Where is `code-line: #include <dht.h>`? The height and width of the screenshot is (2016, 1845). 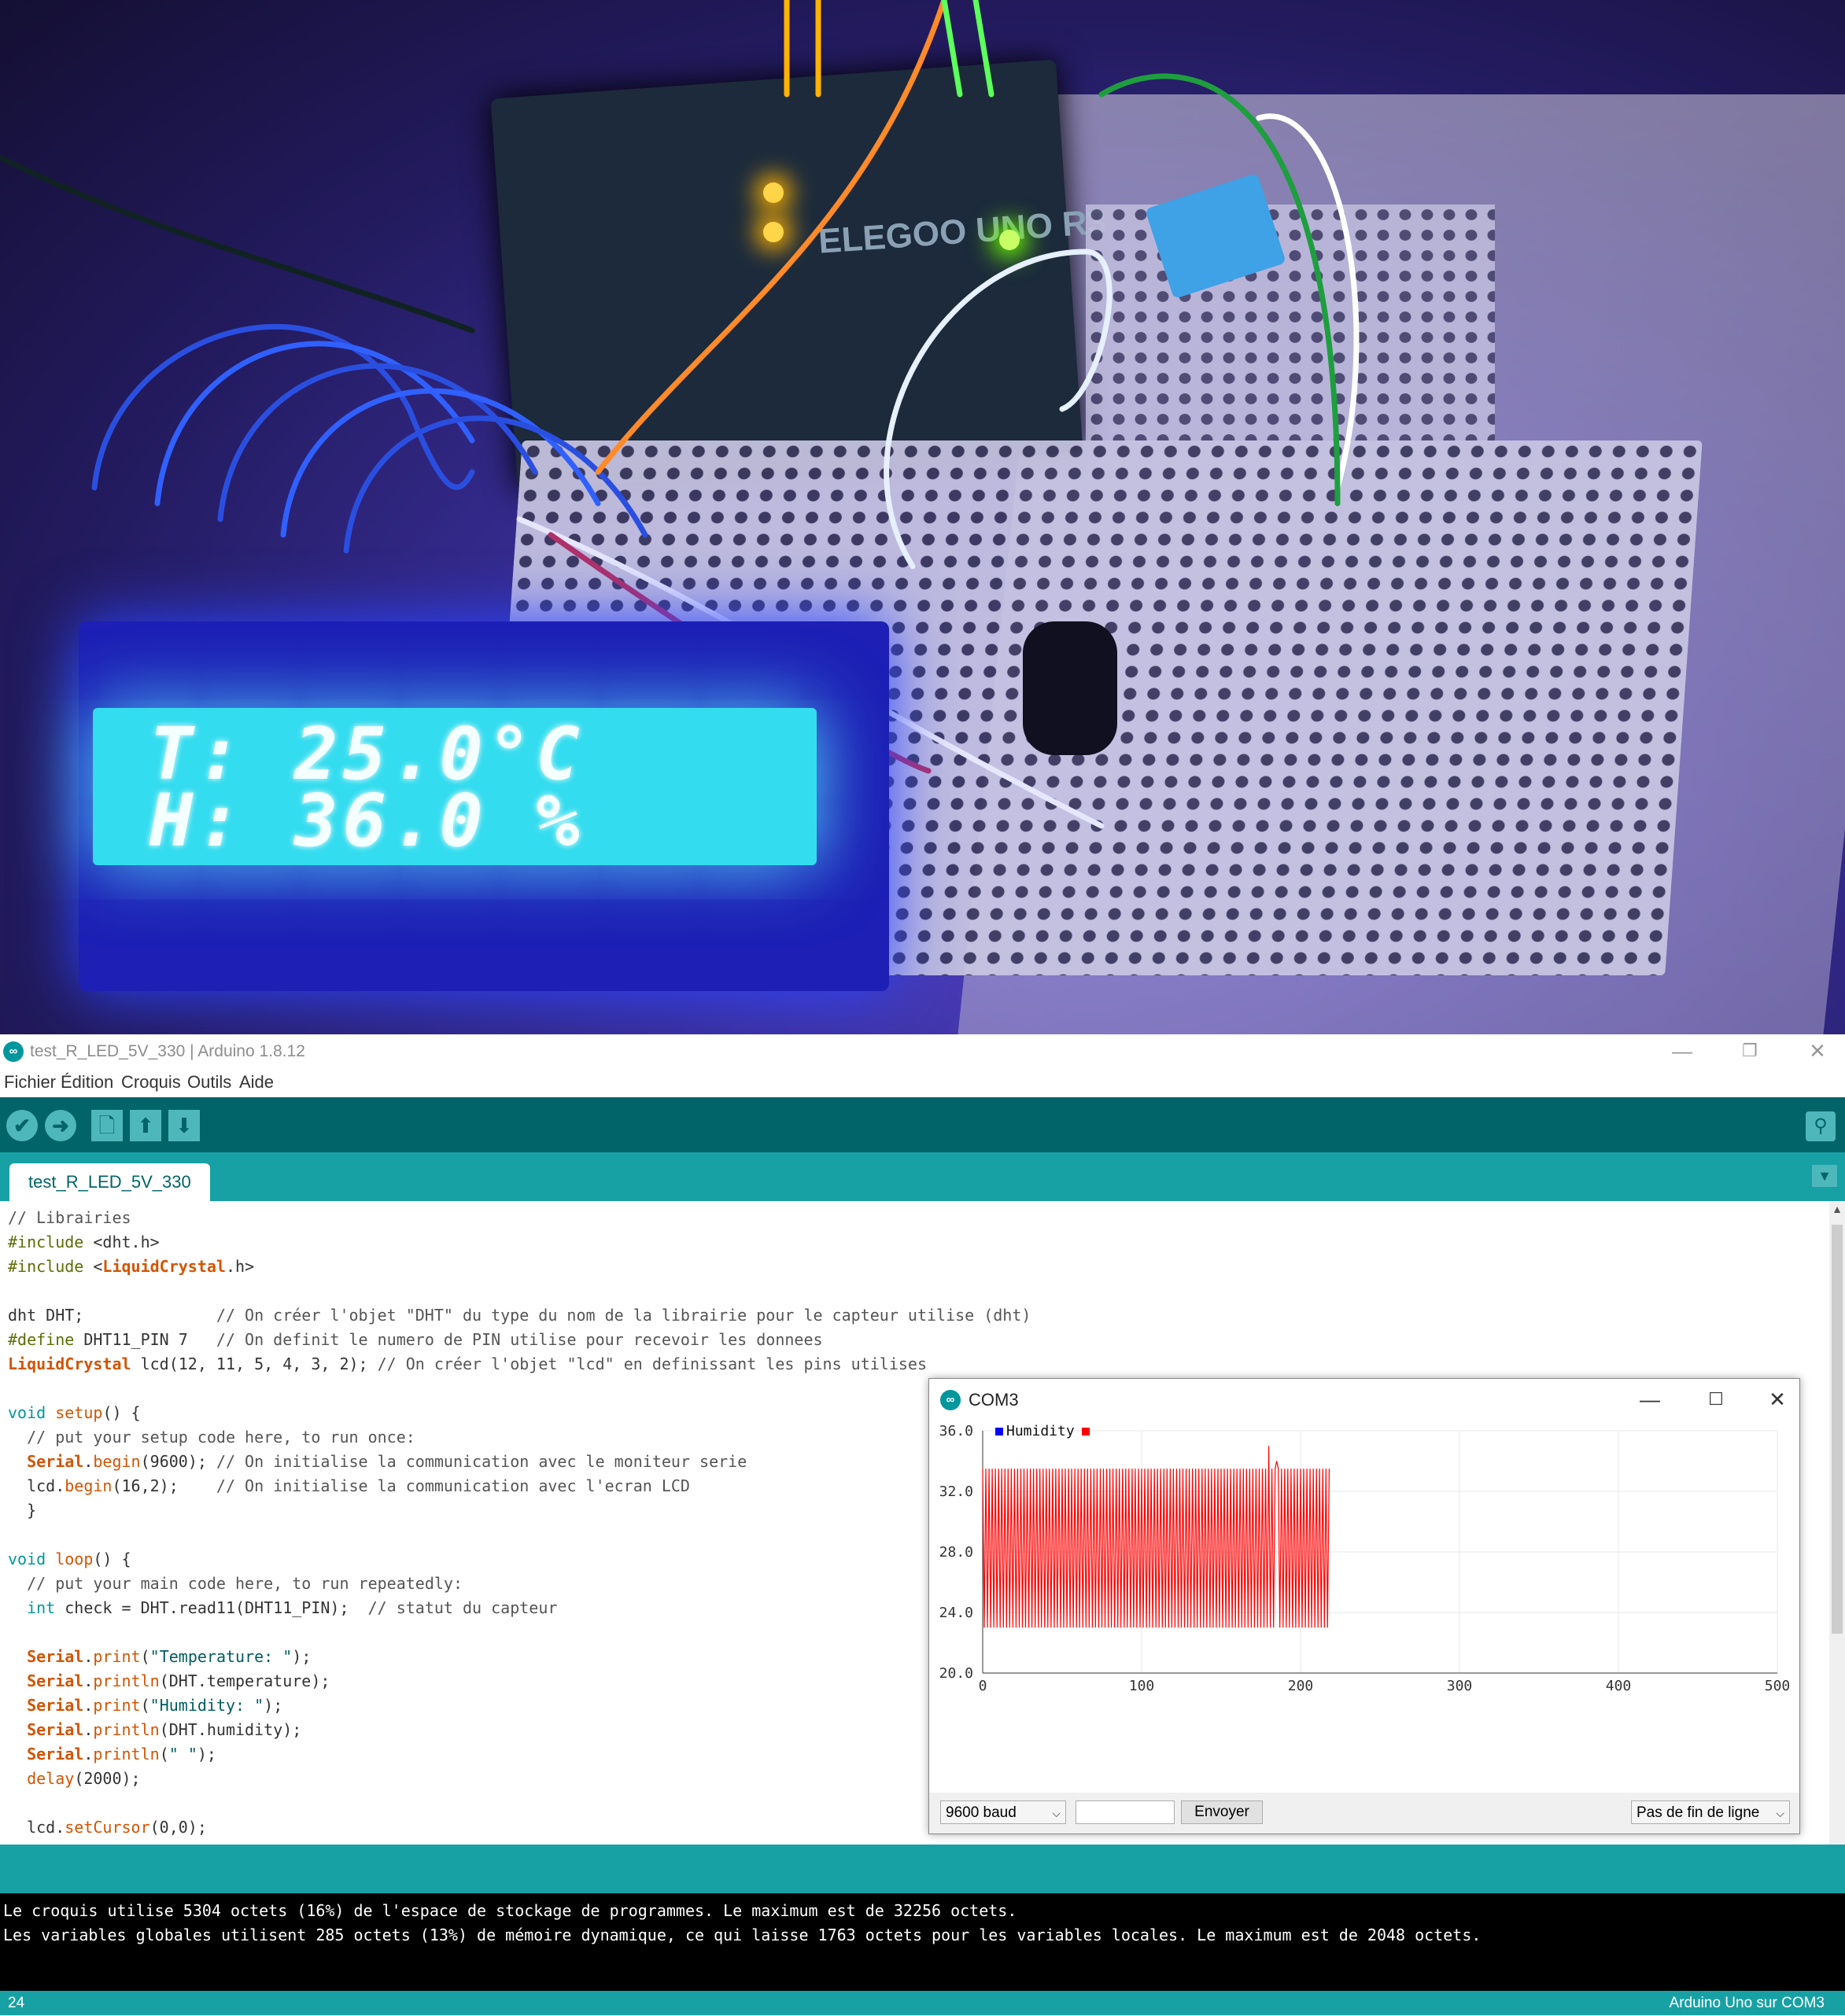 code-line: #include <dht.h> is located at coordinates (84, 1242).